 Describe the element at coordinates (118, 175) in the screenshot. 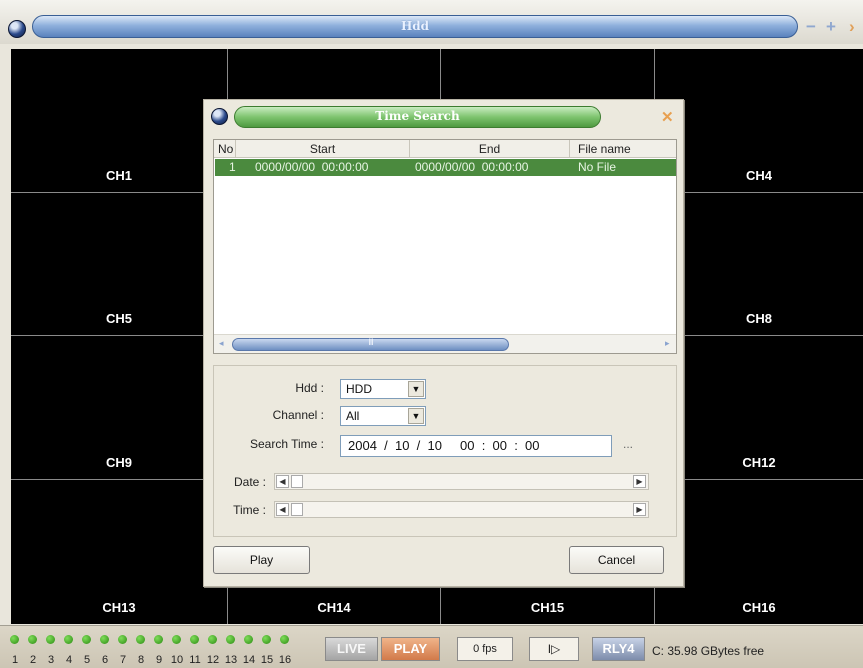

I see `channel-label: CH1` at that location.